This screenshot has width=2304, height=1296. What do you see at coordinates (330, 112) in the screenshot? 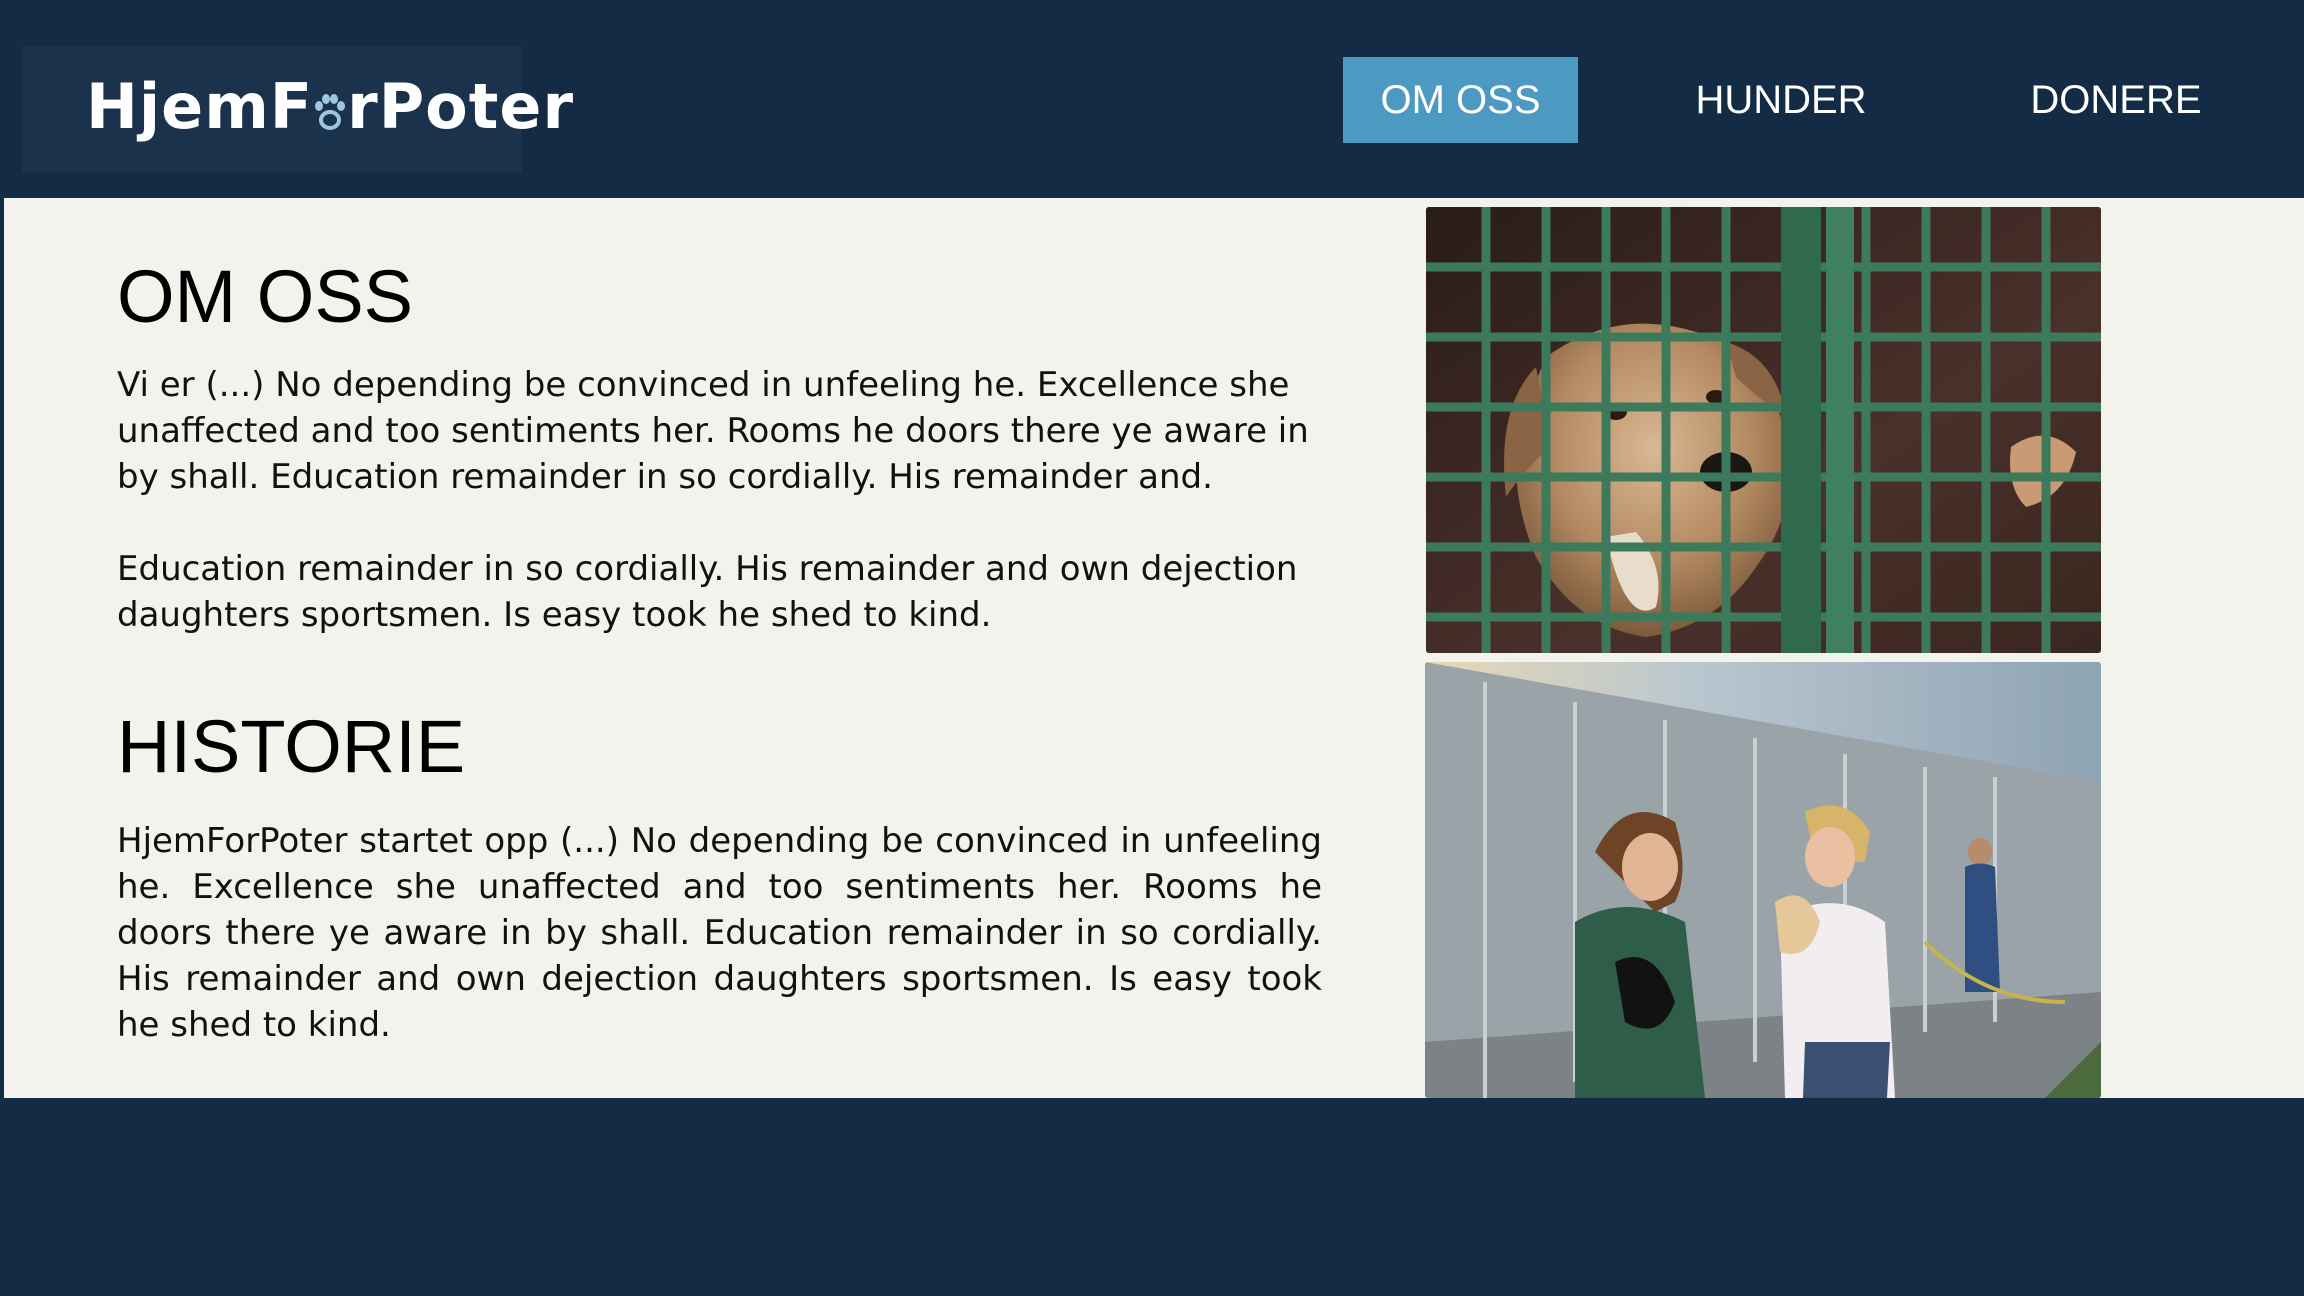
I see `paw-icon` at bounding box center [330, 112].